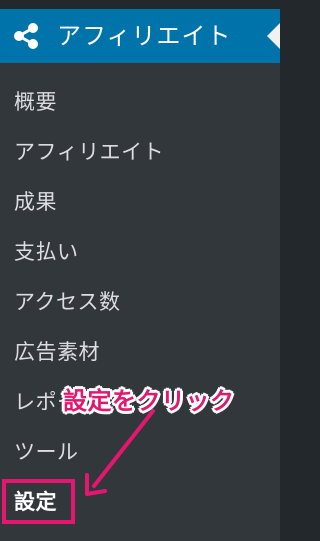 This screenshot has height=541, width=320. Describe the element at coordinates (144, 36) in the screenshot. I see `menu-title: アフィリエイト` at that location.